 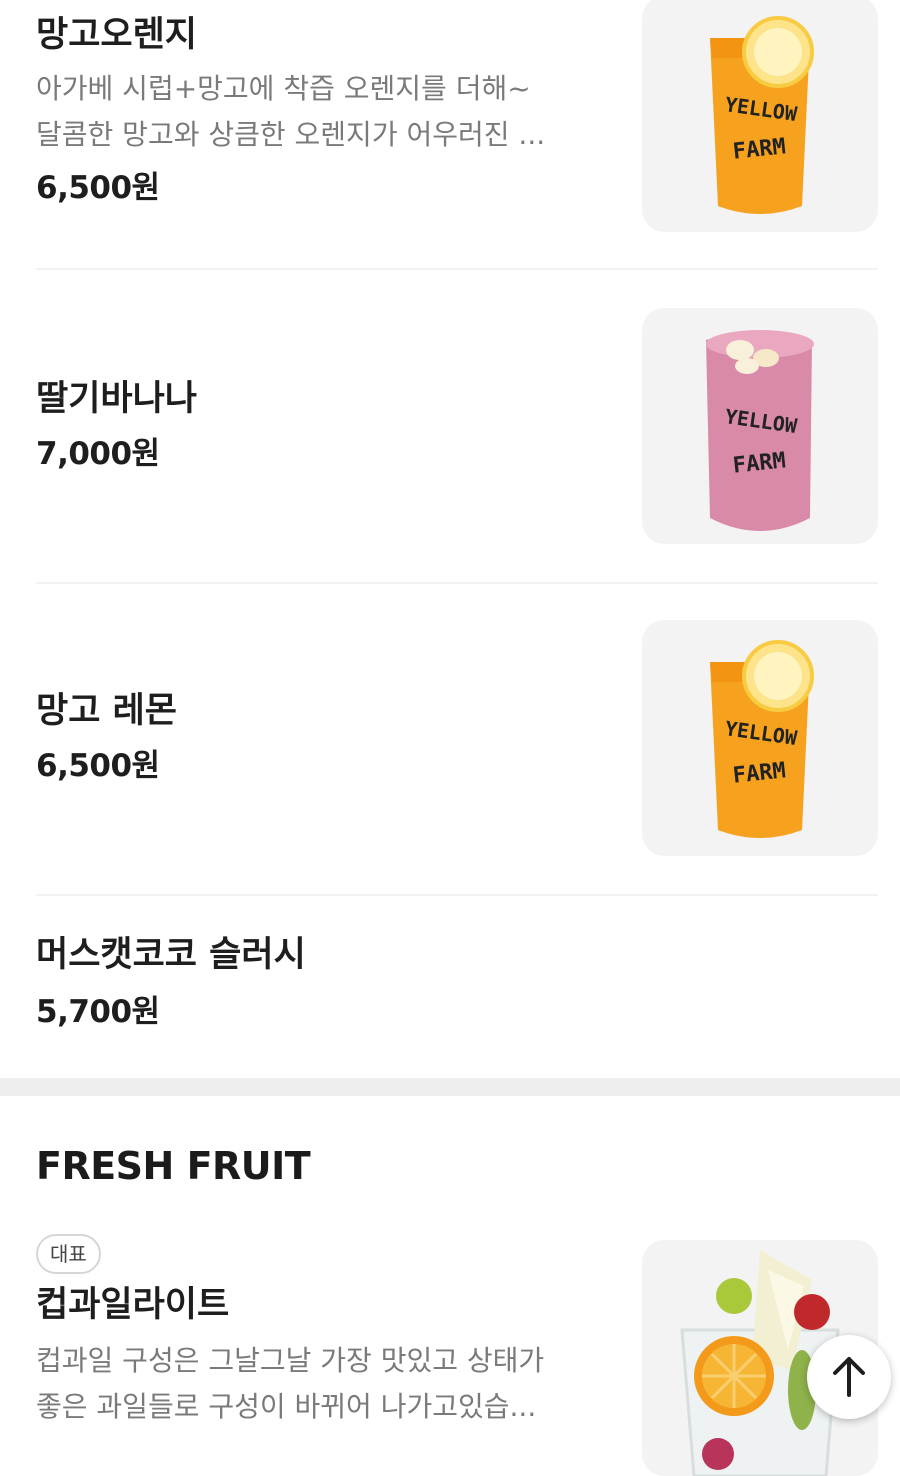 I want to click on section-separator, so click(x=450, y=1087).